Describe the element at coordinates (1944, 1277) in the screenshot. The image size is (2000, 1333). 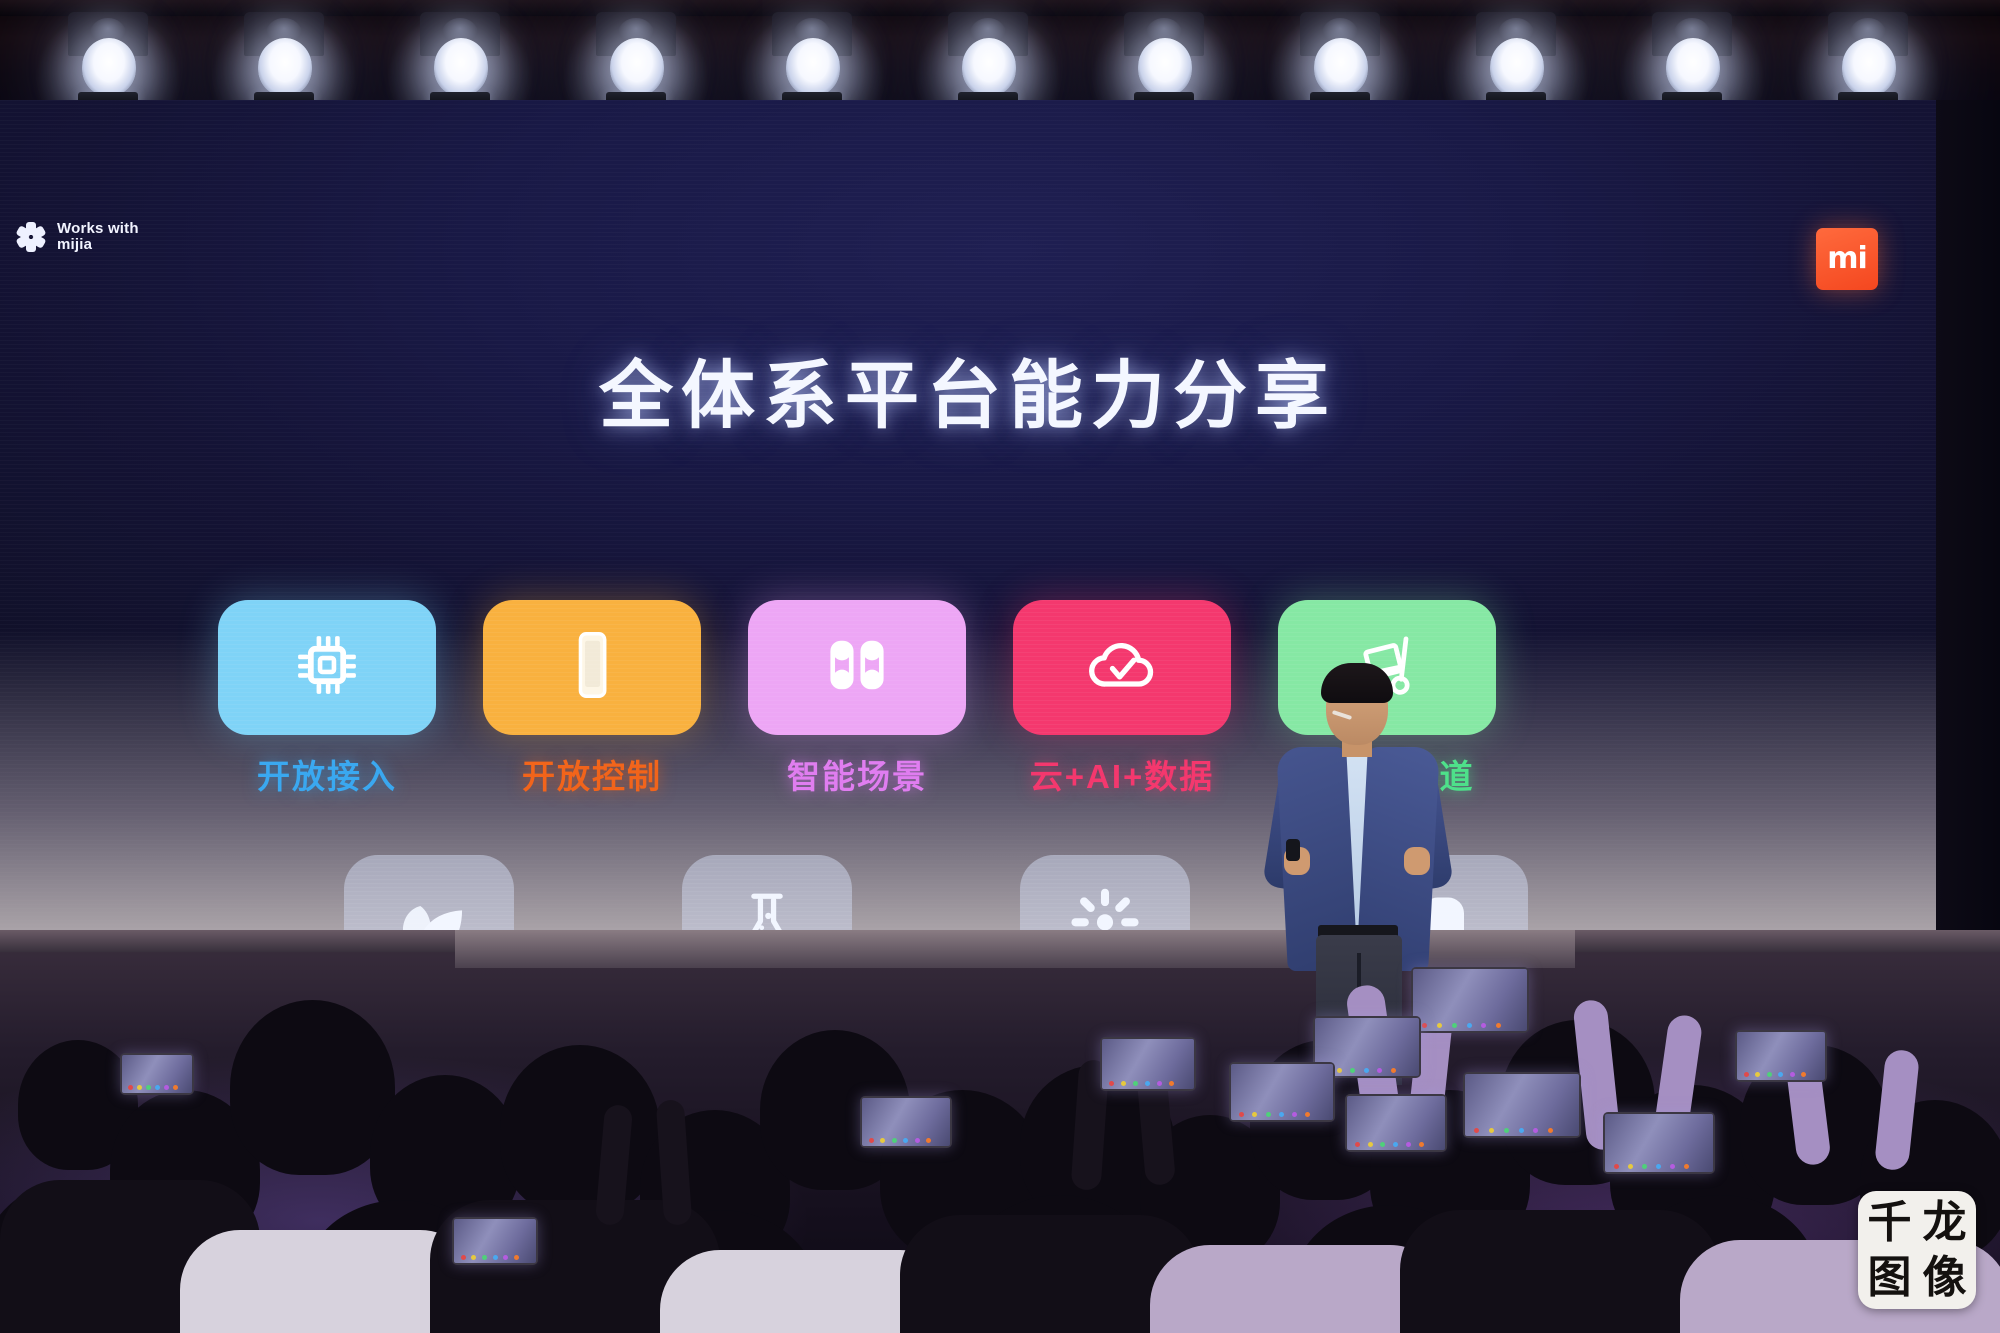
I see `watermark-char-3: 像` at that location.